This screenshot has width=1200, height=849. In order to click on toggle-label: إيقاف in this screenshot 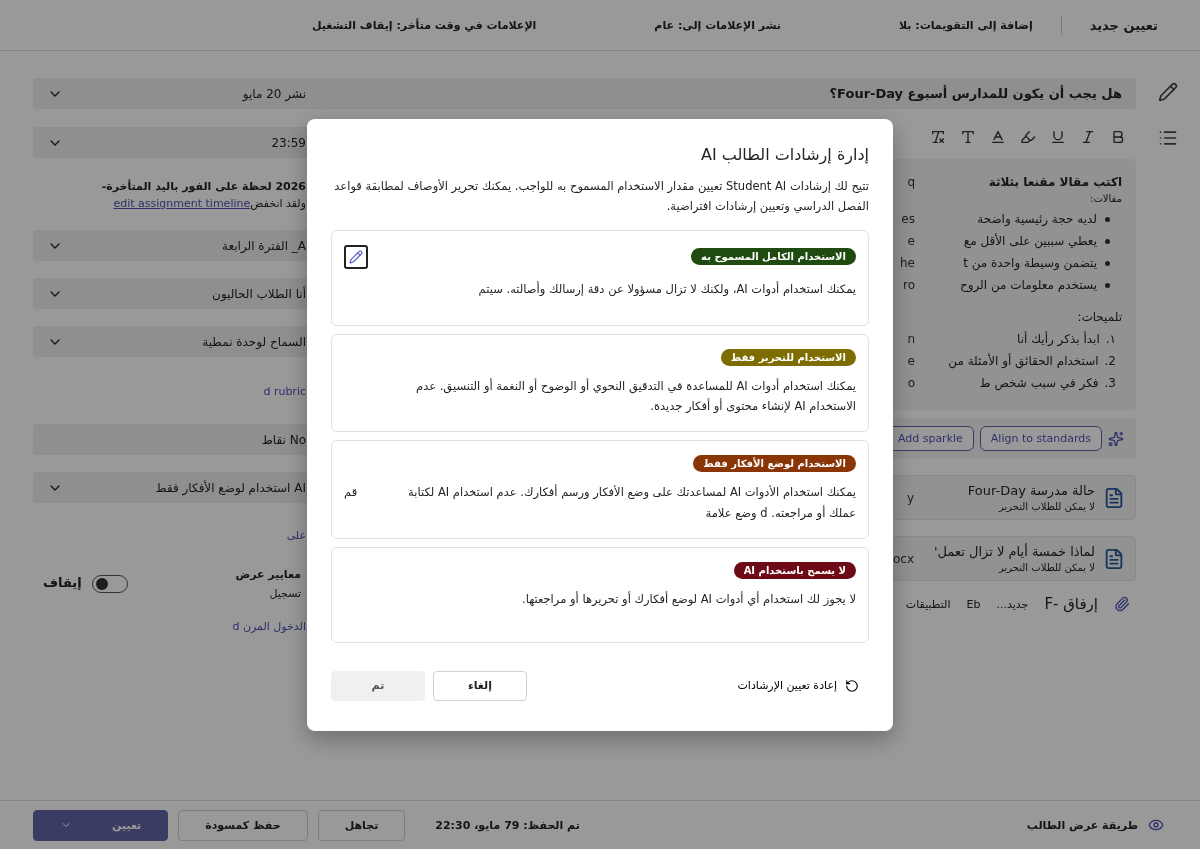, I will do `click(62, 582)`.